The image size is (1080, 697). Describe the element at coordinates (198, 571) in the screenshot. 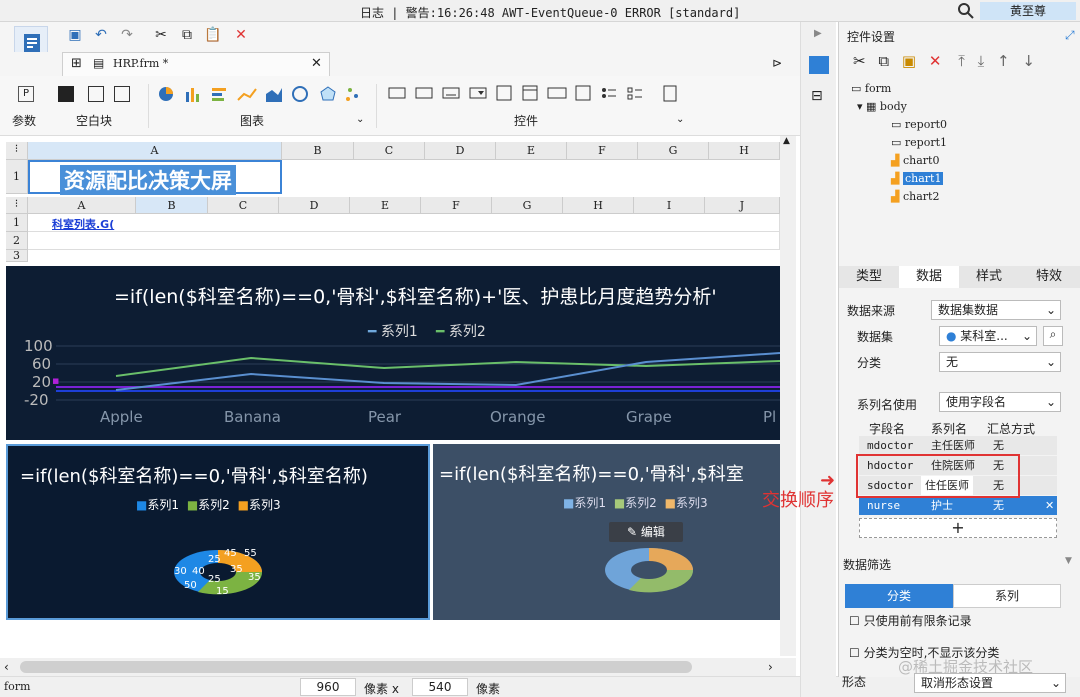

I see `donut-label: 40` at that location.